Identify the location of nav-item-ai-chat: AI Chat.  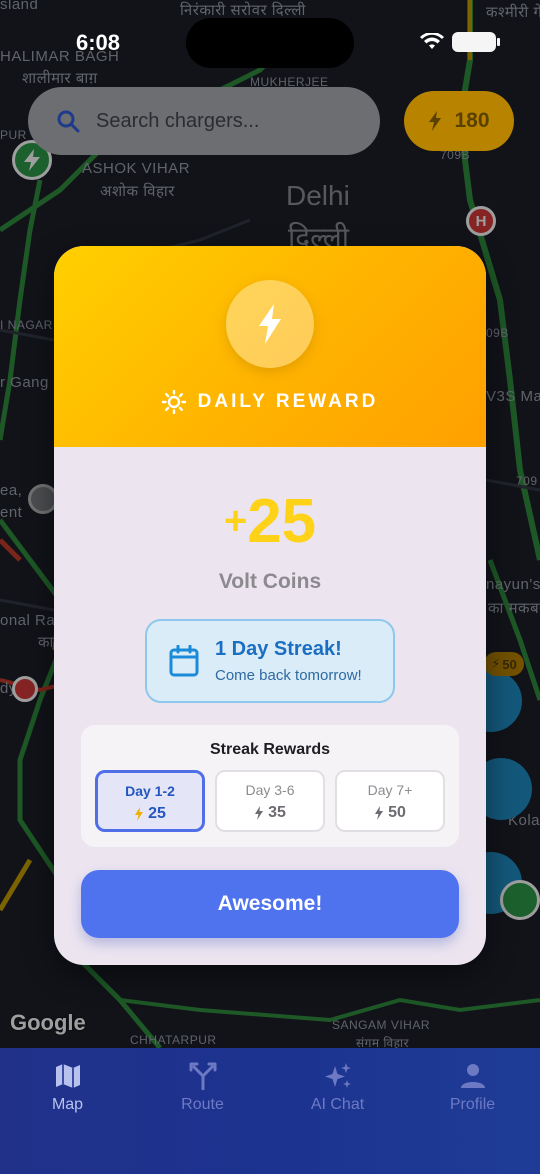
(337, 1111).